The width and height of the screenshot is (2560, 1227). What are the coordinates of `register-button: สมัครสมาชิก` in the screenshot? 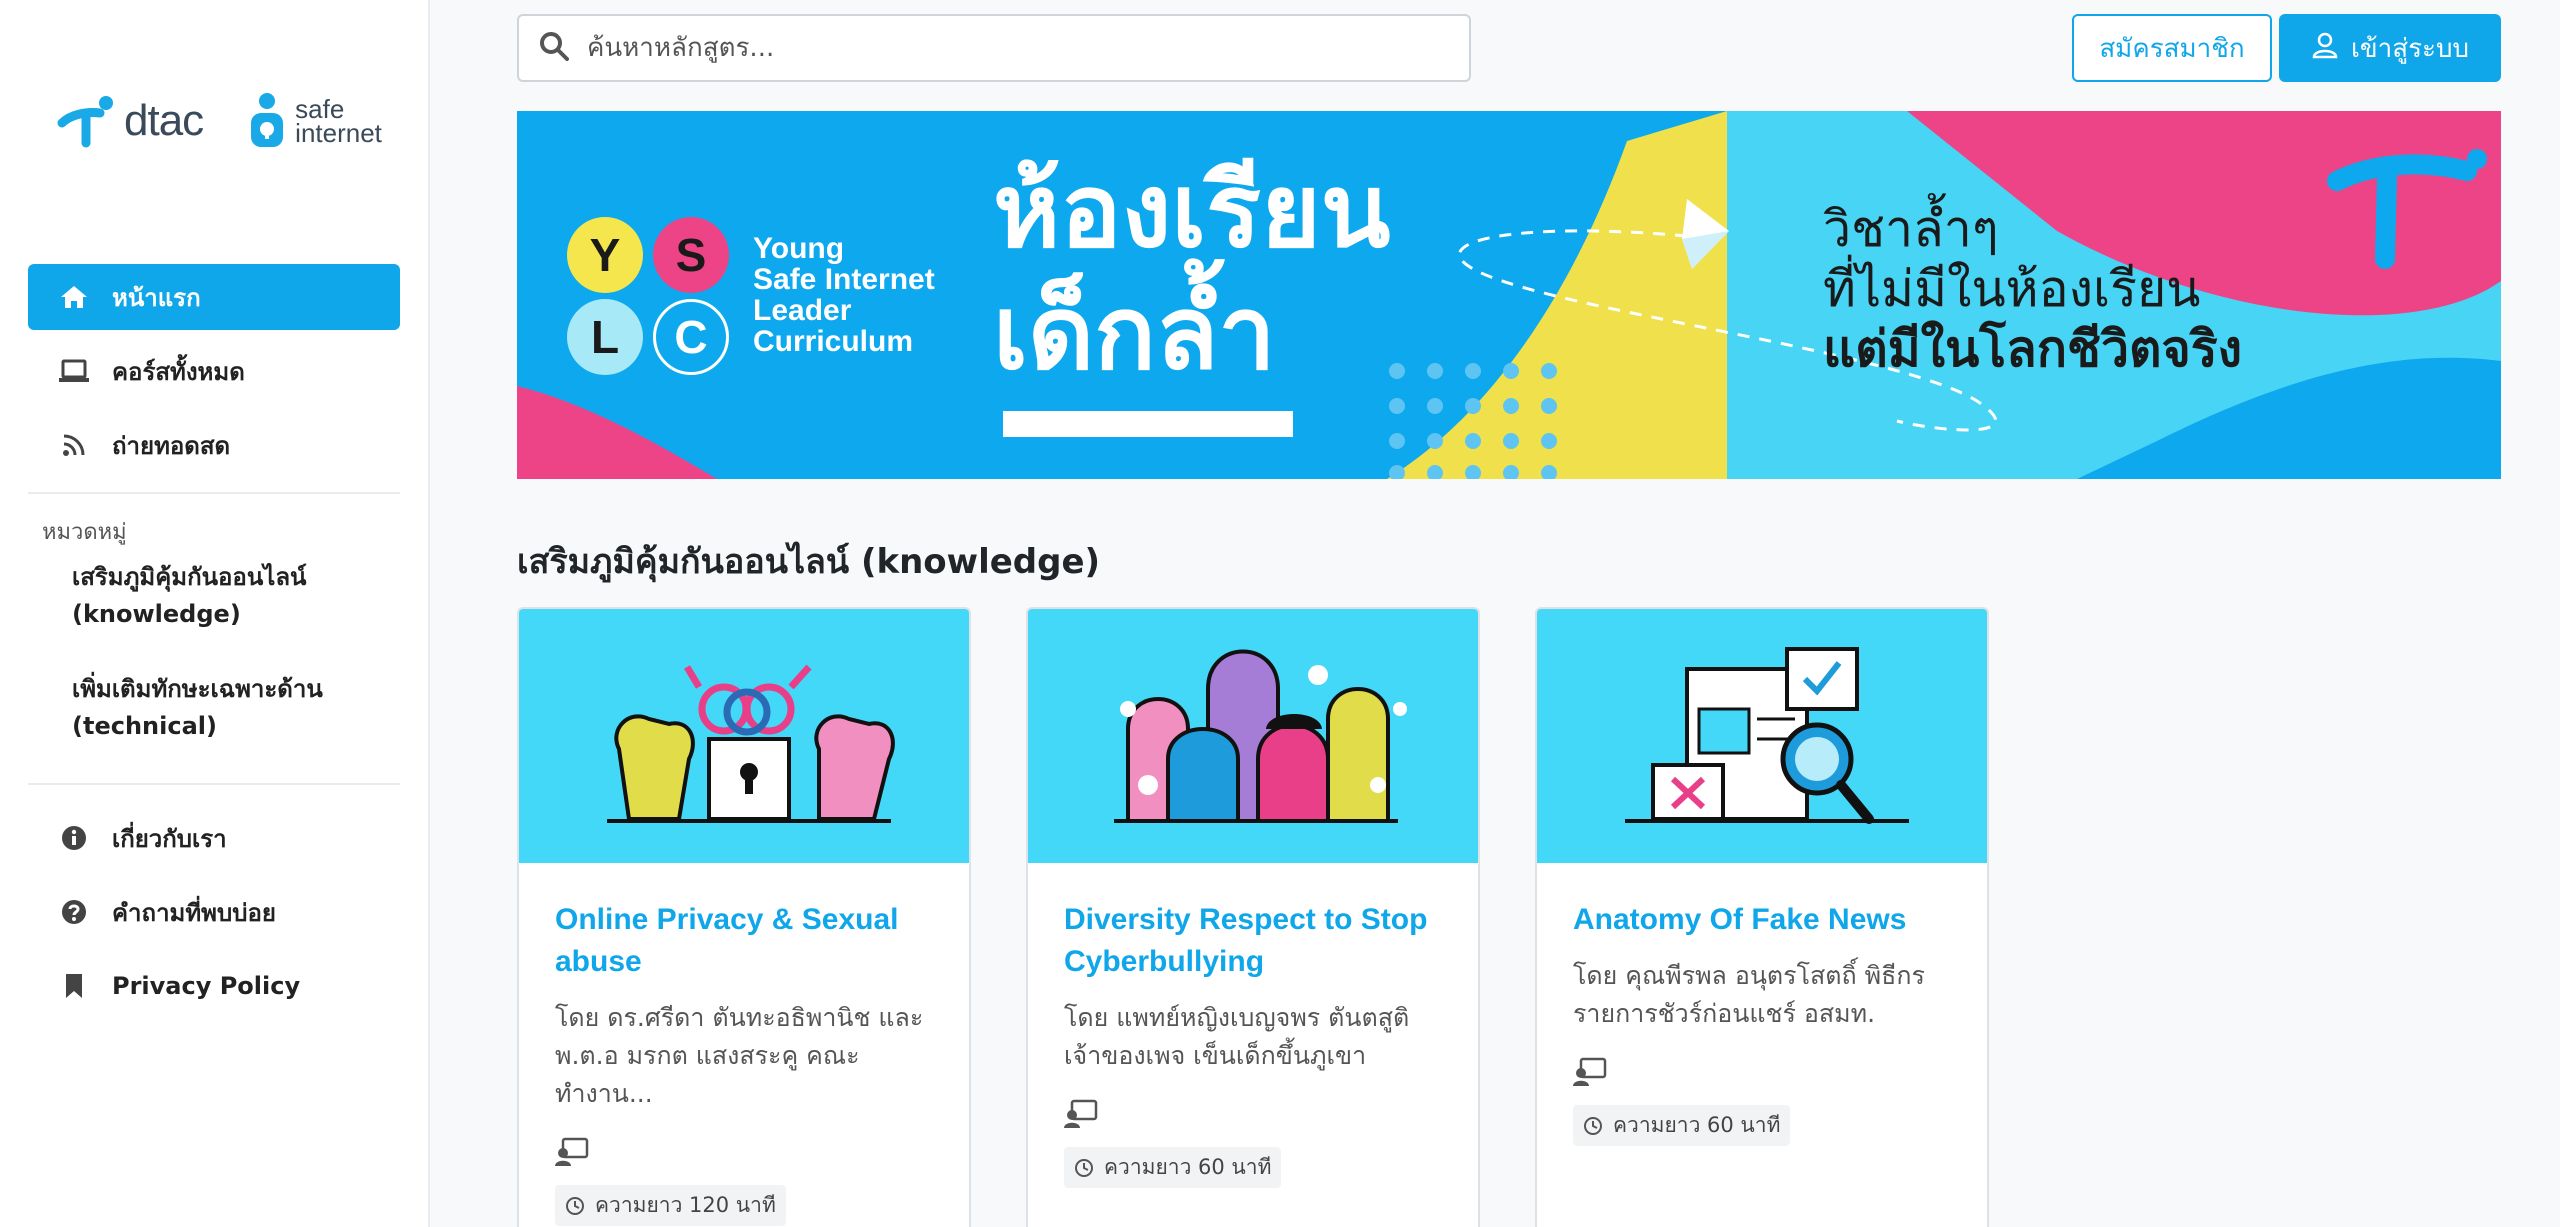 It's located at (2172, 48).